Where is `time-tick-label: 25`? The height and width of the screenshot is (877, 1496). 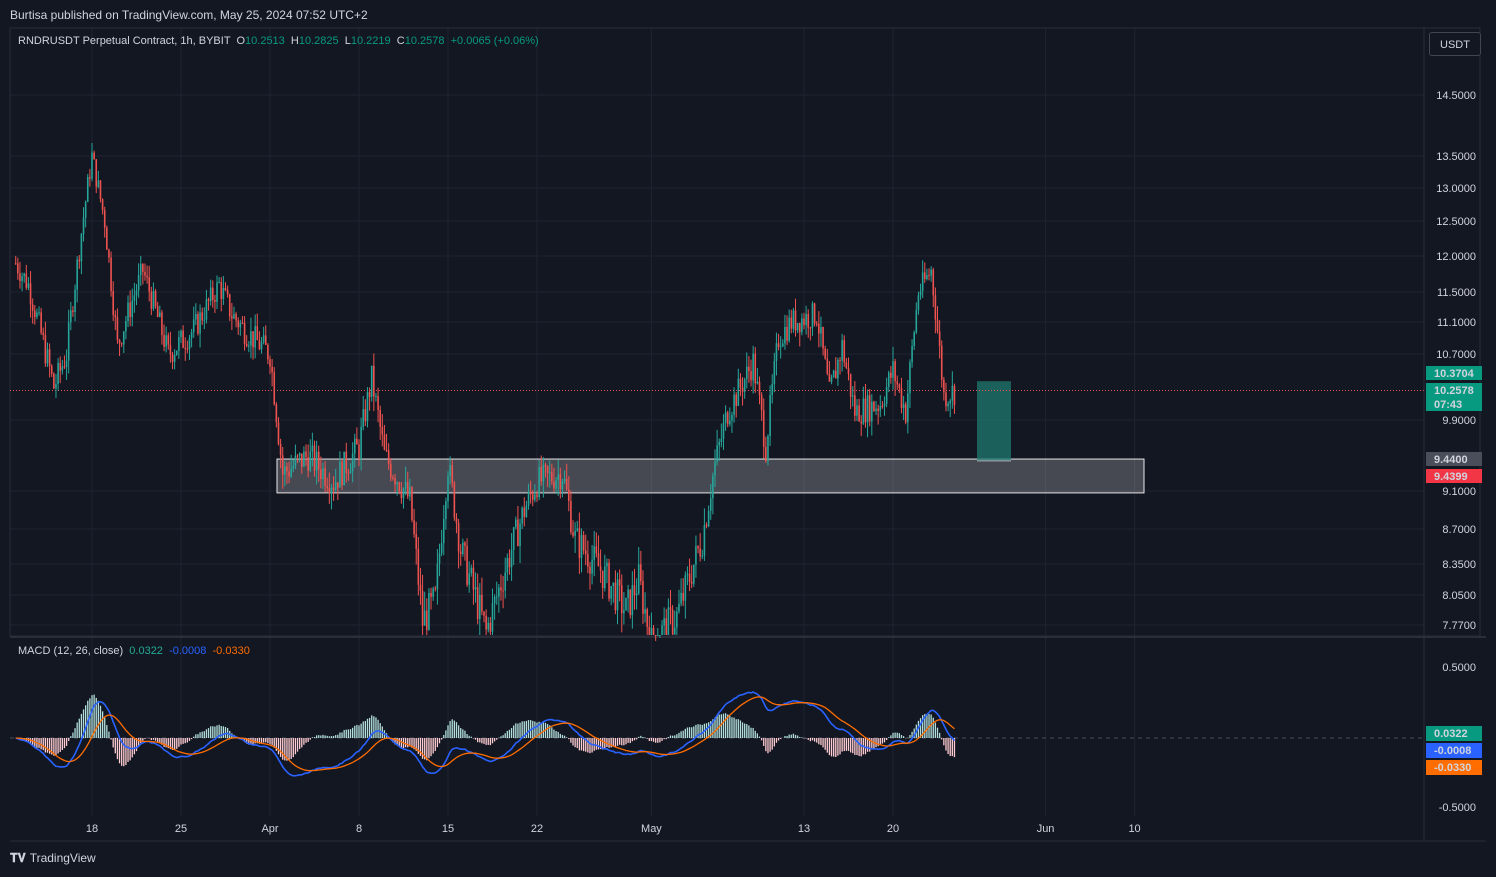 time-tick-label: 25 is located at coordinates (181, 829).